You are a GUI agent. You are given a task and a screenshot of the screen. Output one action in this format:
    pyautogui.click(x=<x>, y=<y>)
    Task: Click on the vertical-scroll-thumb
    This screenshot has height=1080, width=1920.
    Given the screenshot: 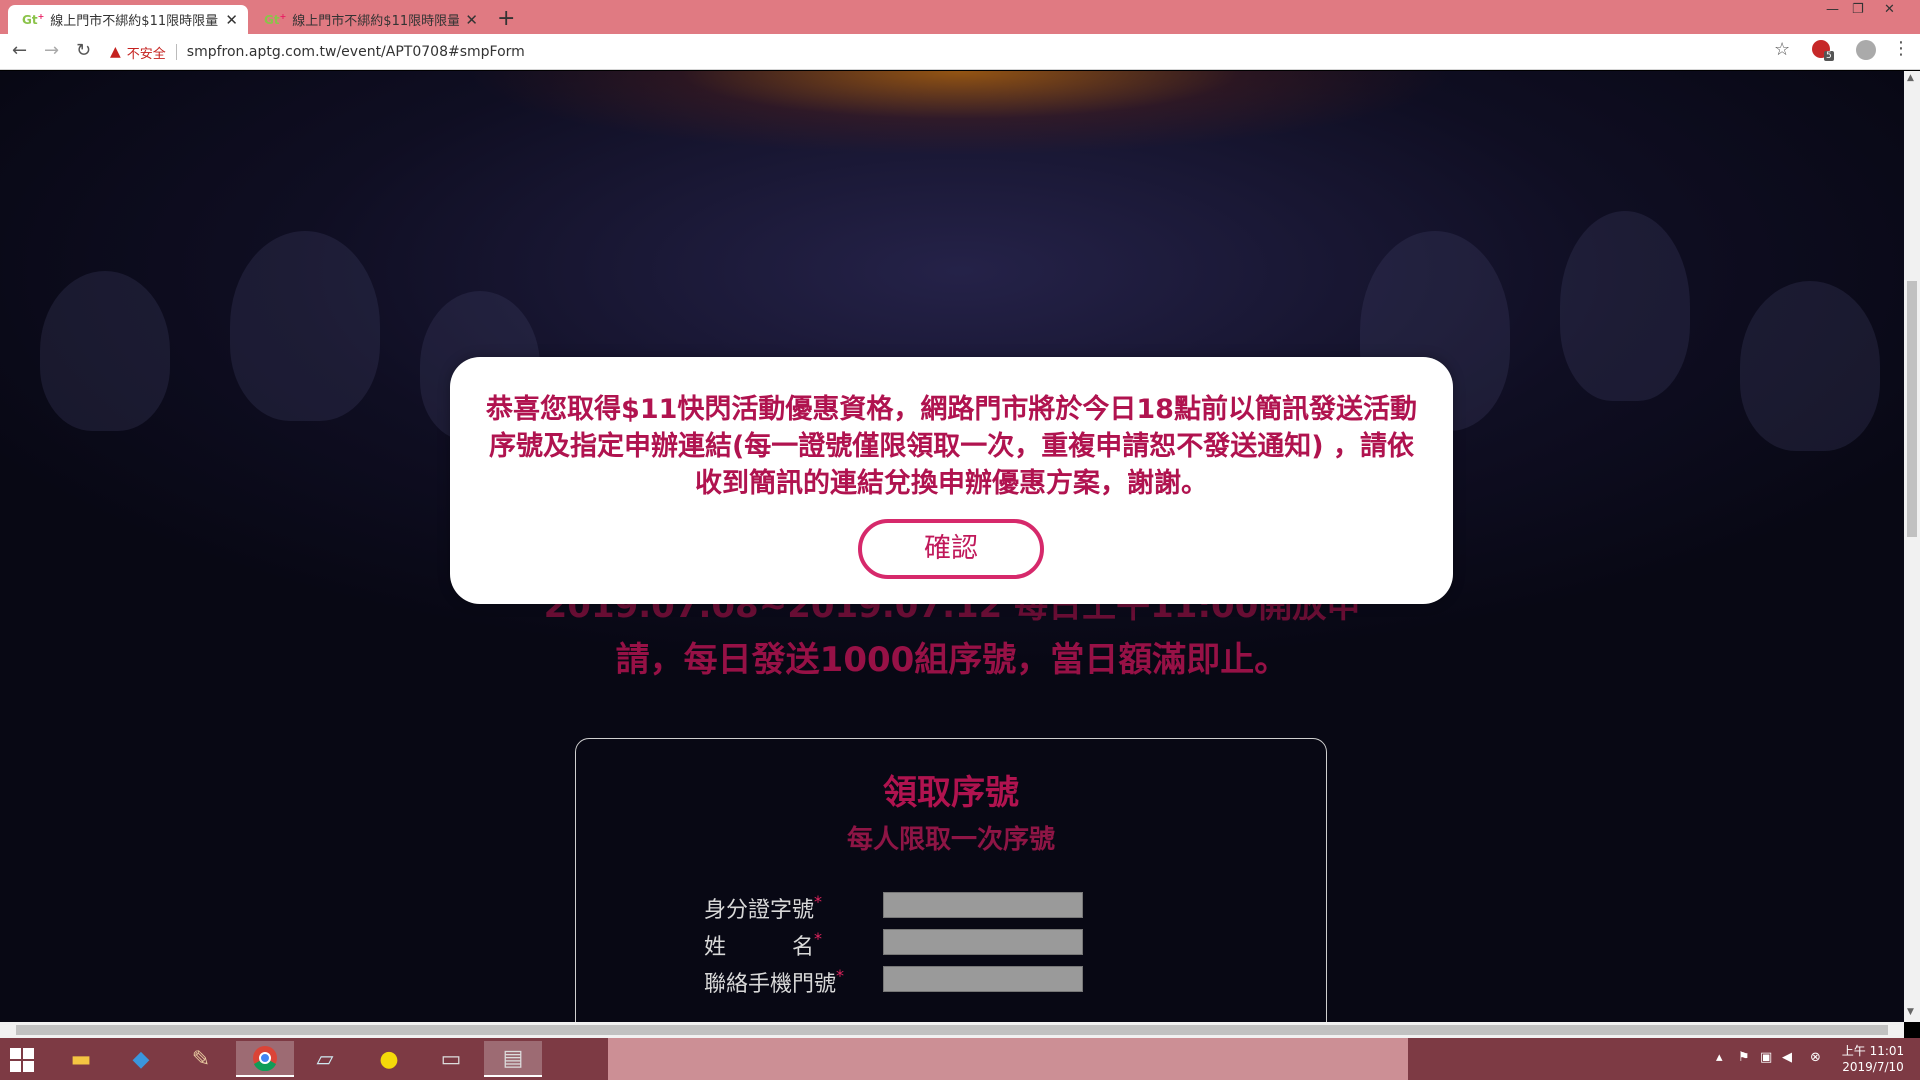 What is the action you would take?
    pyautogui.click(x=1912, y=409)
    